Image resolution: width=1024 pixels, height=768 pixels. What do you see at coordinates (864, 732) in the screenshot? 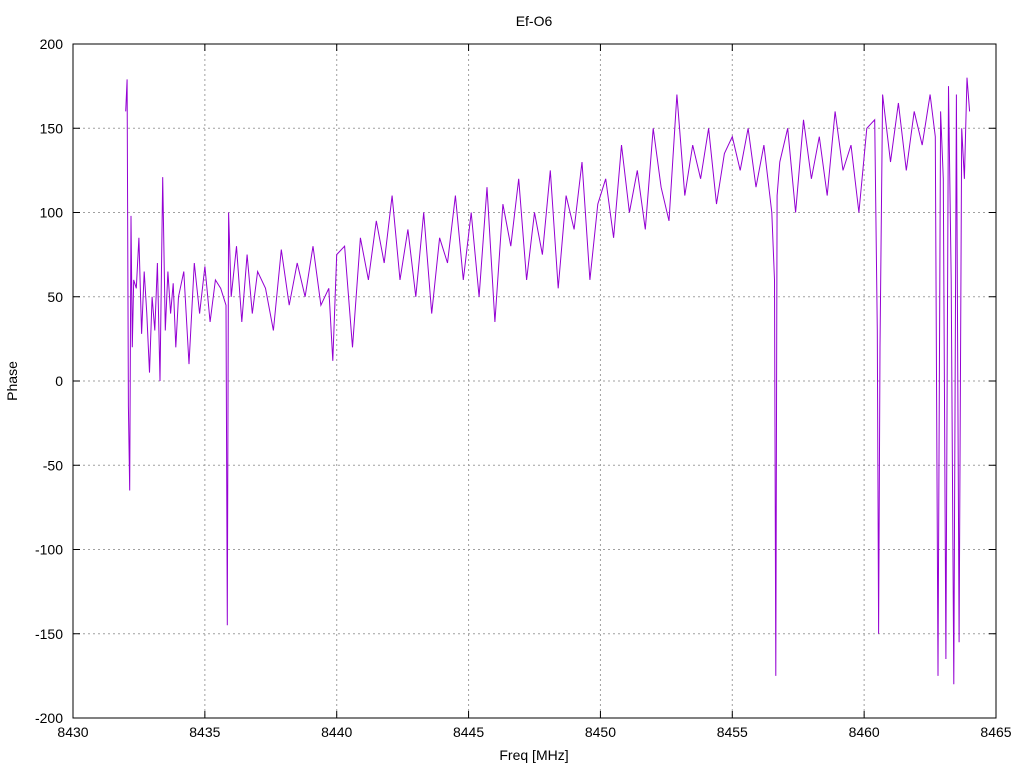
I see `x-tick-label: 8460` at bounding box center [864, 732].